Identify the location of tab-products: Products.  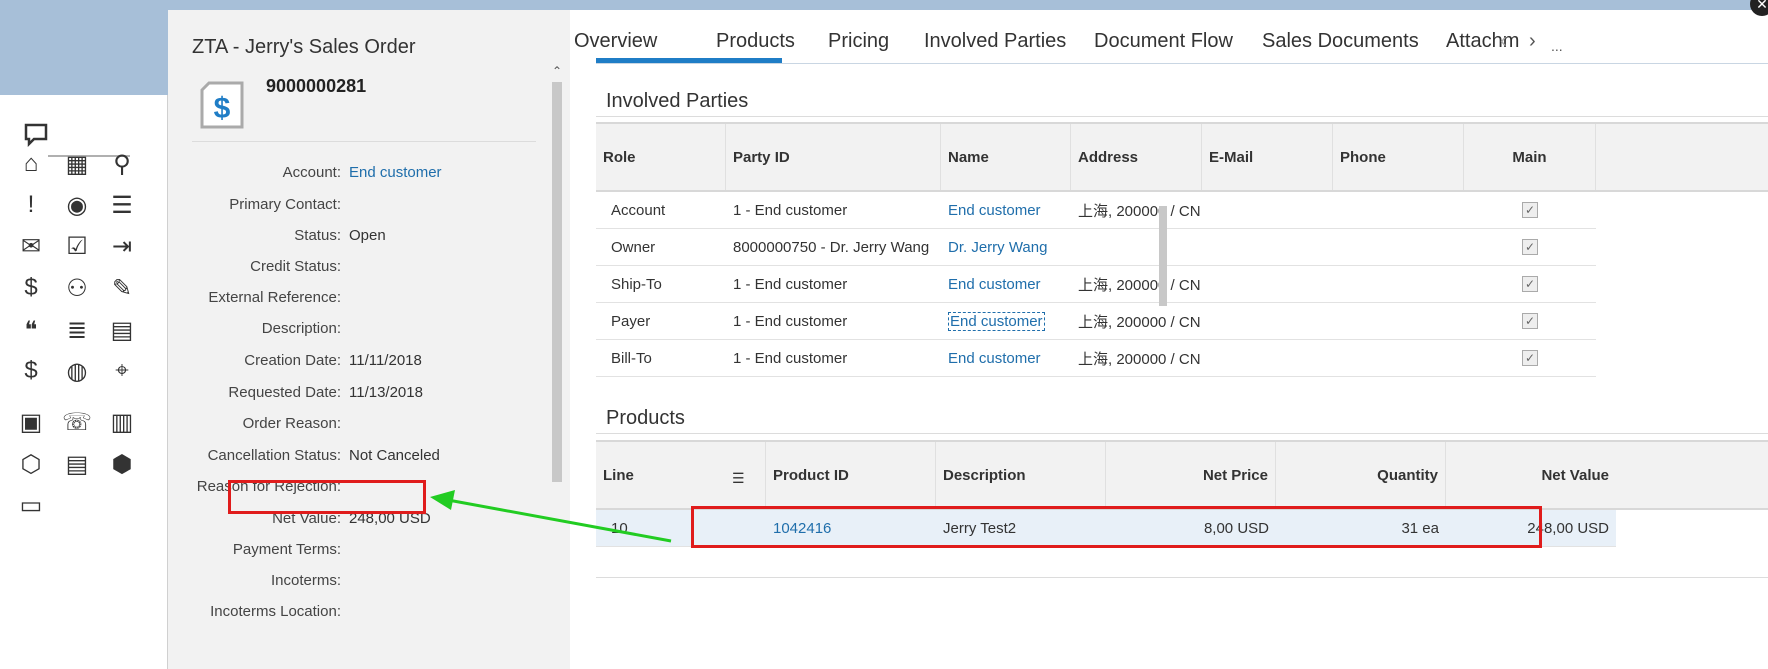
(755, 41).